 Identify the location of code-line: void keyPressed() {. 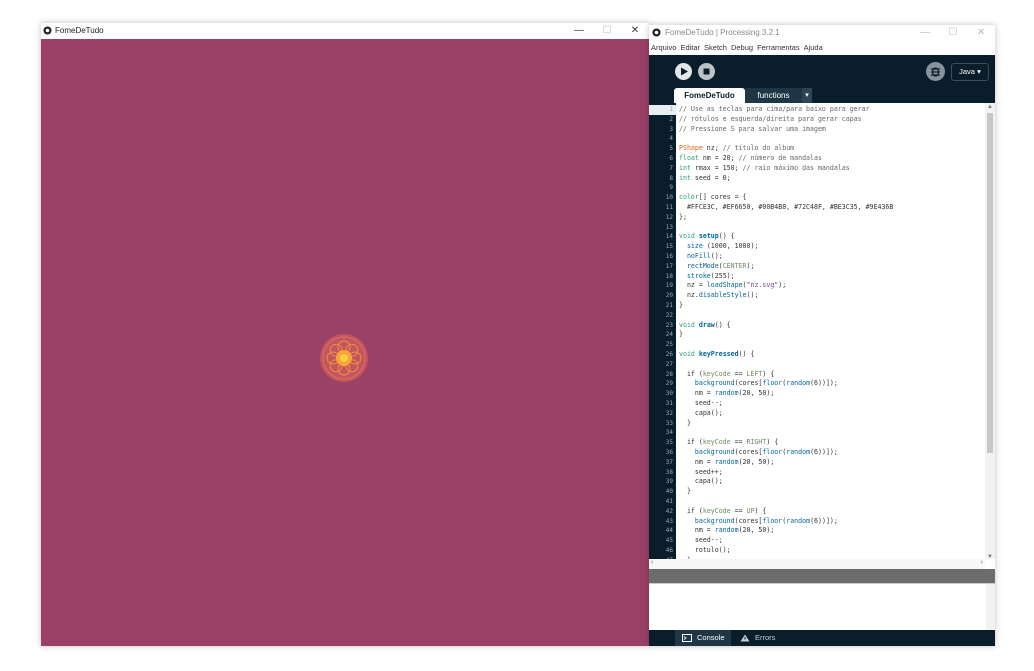
(717, 354).